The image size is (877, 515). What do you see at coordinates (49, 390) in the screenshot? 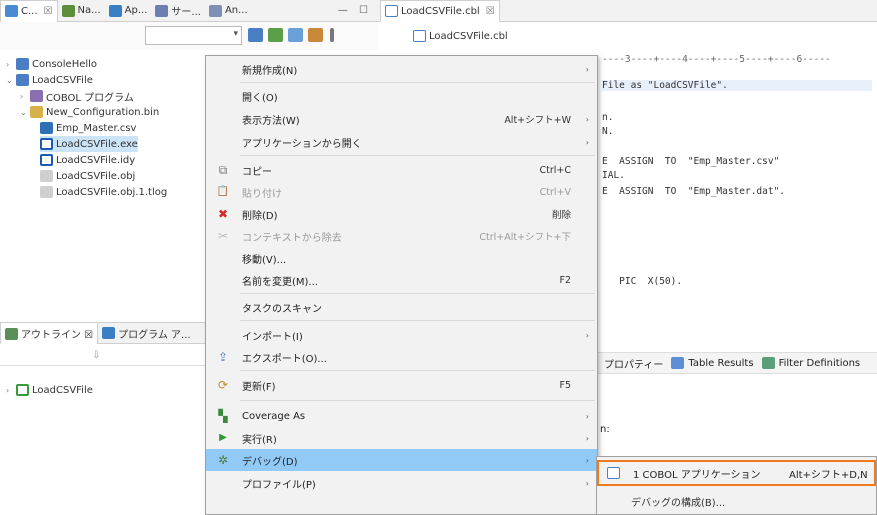
I see `outline-item-loadcsvfile: › LoadCSVFile` at bounding box center [49, 390].